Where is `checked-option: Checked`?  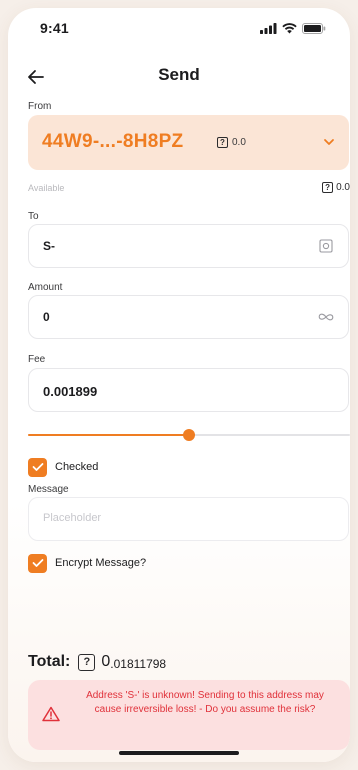
checked-option: Checked is located at coordinates (63, 467).